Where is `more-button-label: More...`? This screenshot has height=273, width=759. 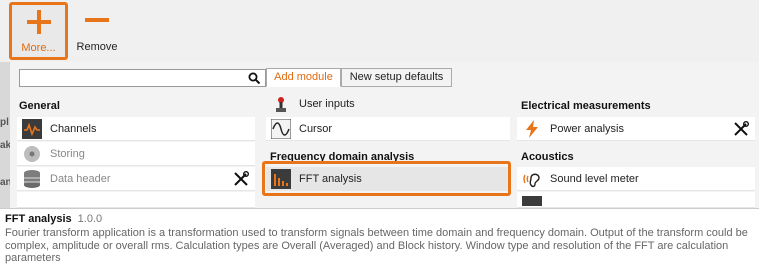
more-button-label: More... is located at coordinates (38, 48).